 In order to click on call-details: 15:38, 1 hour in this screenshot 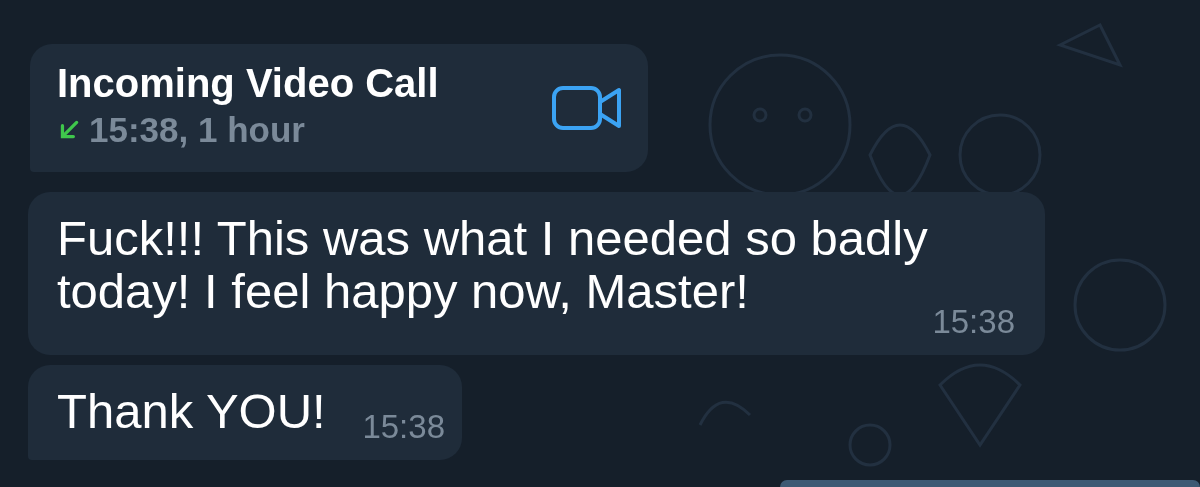, I will do `click(197, 130)`.